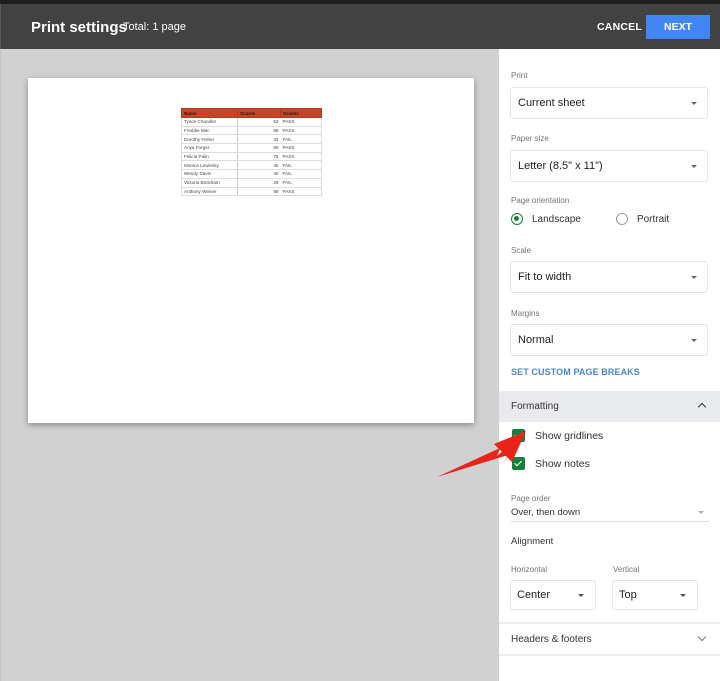 Image resolution: width=720 pixels, height=681 pixels. What do you see at coordinates (609, 655) in the screenshot?
I see `section-divider` at bounding box center [609, 655].